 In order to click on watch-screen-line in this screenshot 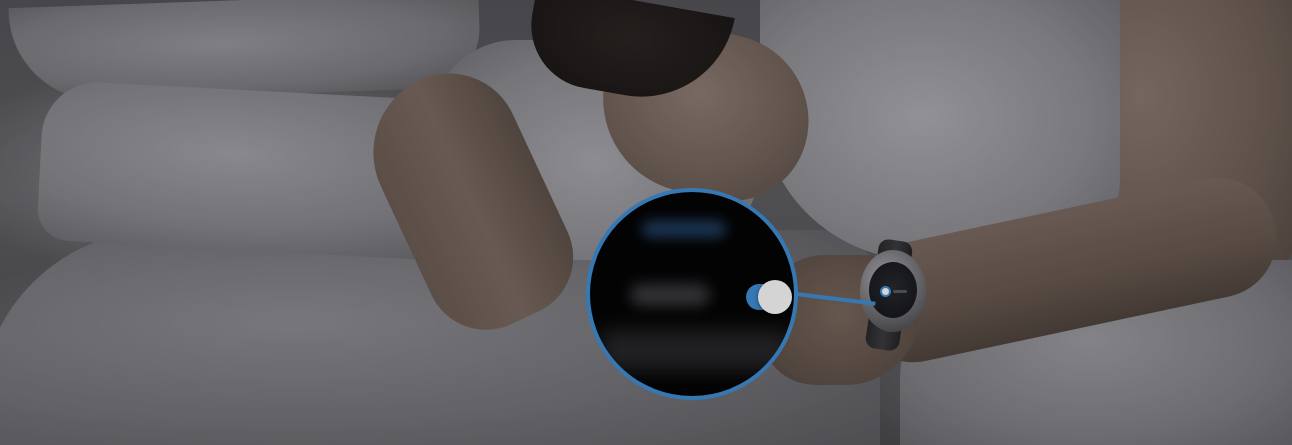, I will do `click(900, 291)`.